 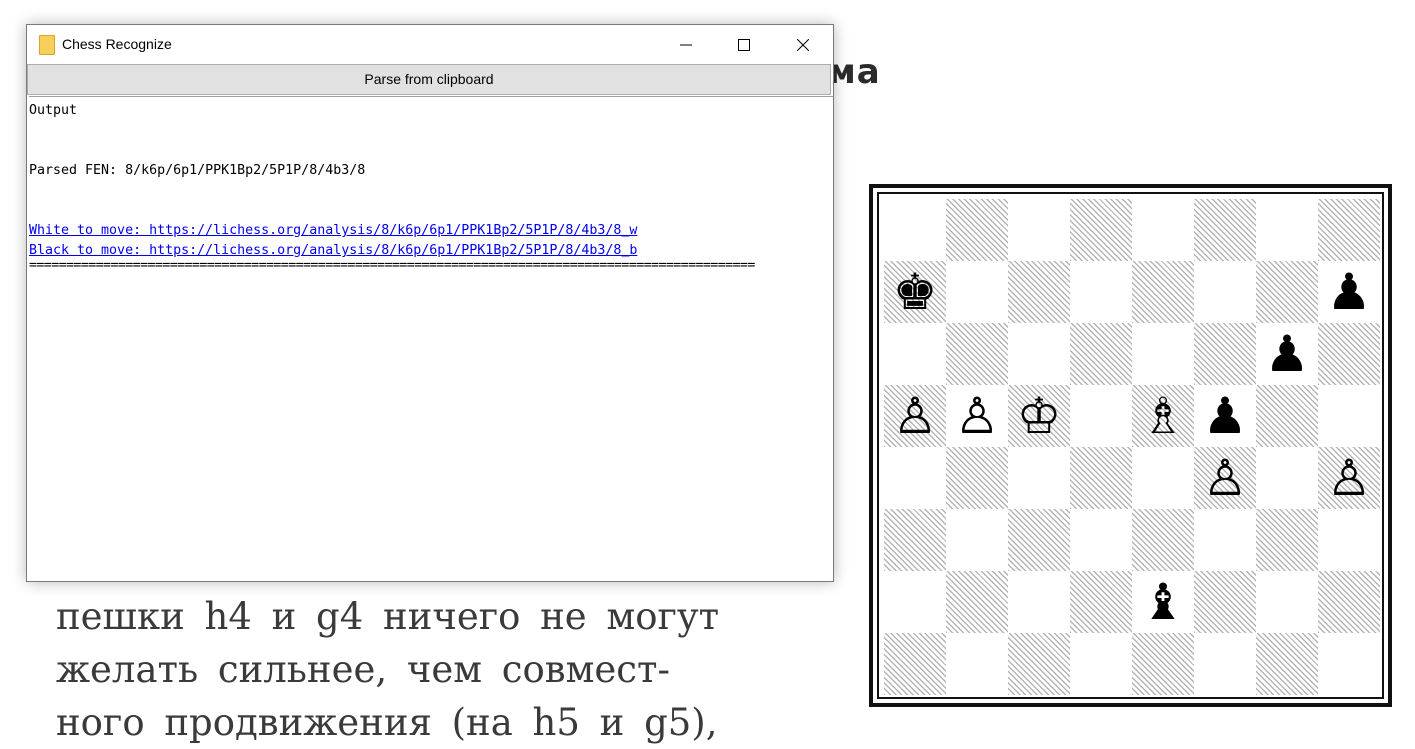 What do you see at coordinates (53, 110) in the screenshot?
I see `output-header: Output` at bounding box center [53, 110].